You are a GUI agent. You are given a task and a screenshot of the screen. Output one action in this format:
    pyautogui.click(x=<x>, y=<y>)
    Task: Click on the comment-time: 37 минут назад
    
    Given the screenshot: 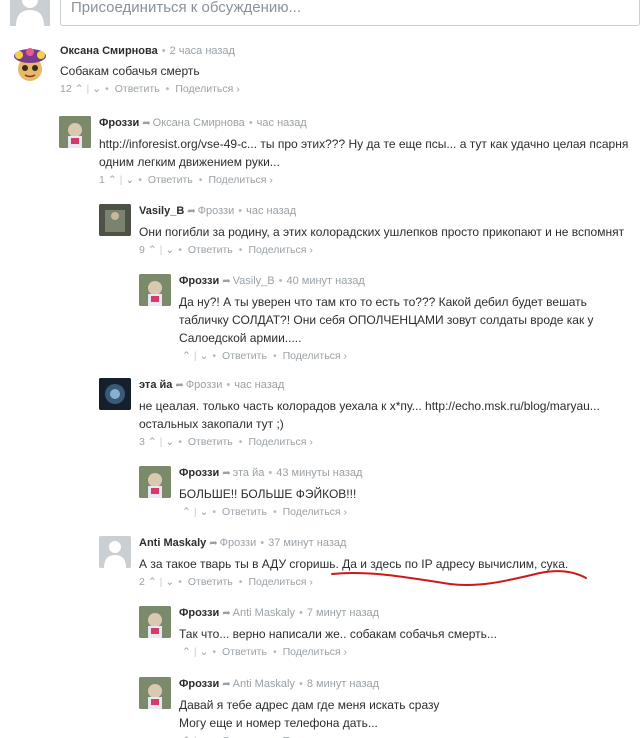 What is the action you would take?
    pyautogui.click(x=307, y=543)
    